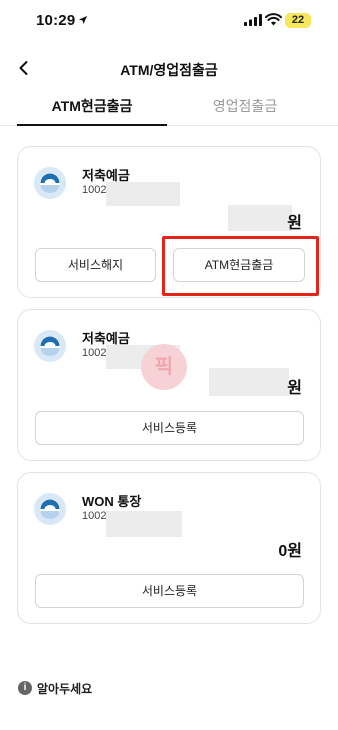 Image resolution: width=338 pixels, height=730 pixels. Describe the element at coordinates (169, 22) in the screenshot. I see `status-bar: 10:29 22` at that location.